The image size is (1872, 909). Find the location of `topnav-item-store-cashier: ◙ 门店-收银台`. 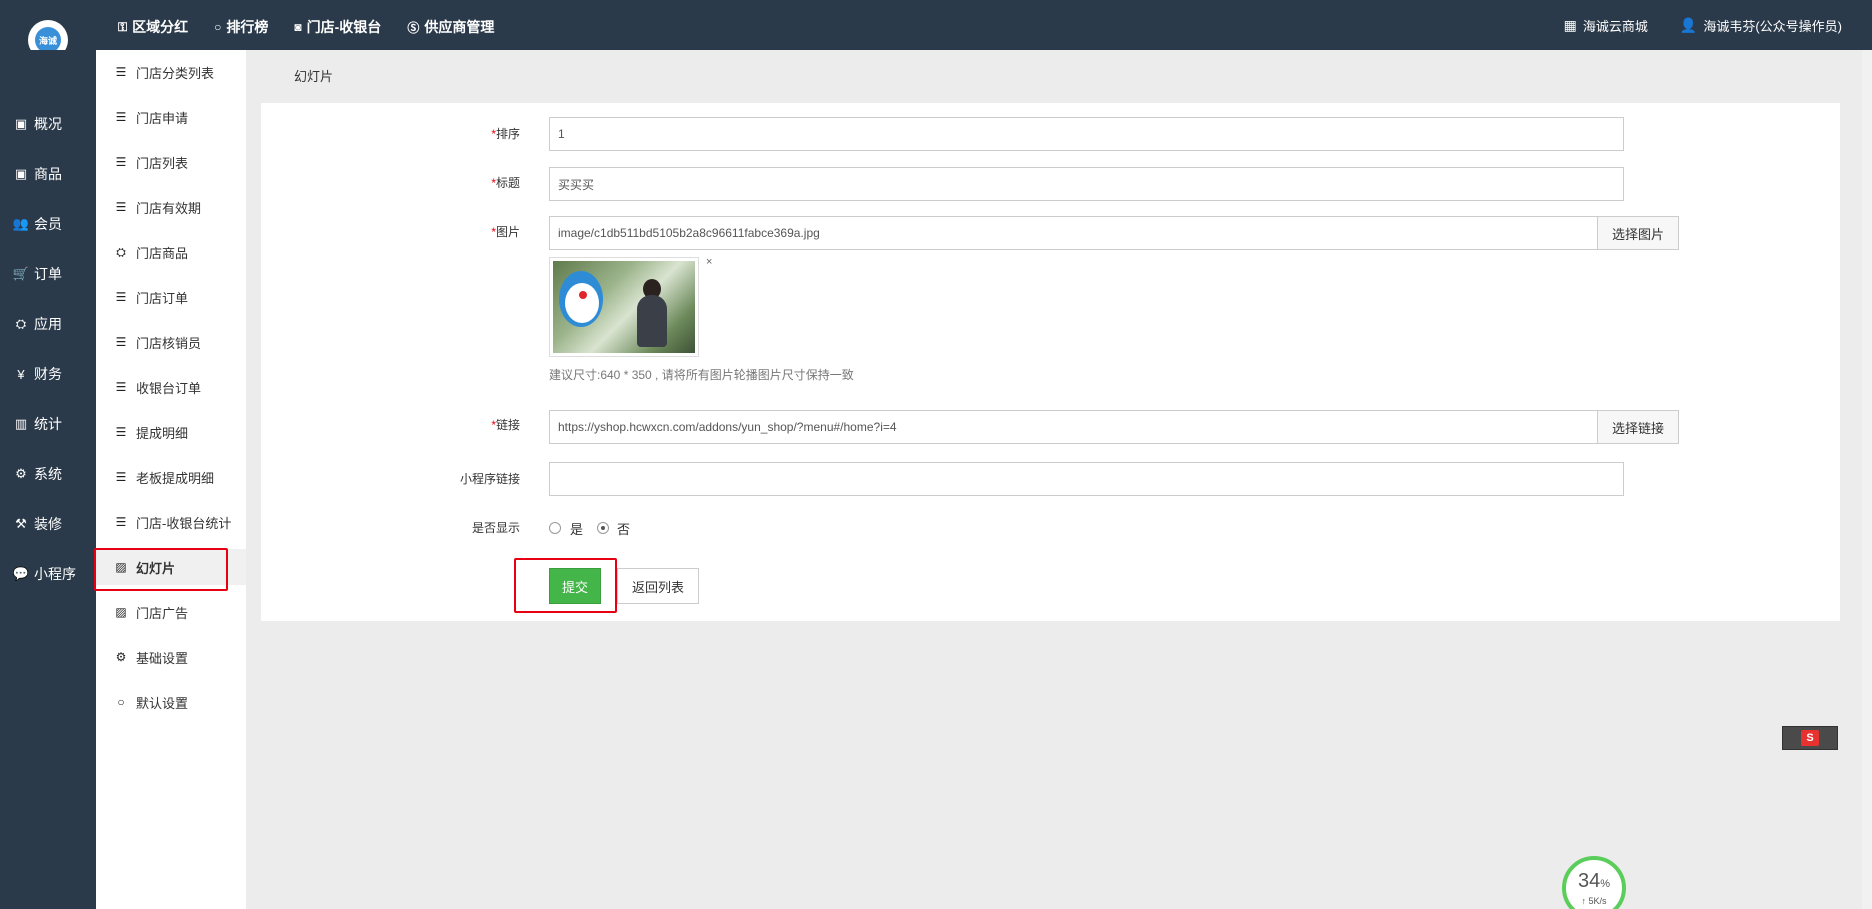

topnav-item-store-cashier: ◙ 门店-收银台 is located at coordinates (337, 27).